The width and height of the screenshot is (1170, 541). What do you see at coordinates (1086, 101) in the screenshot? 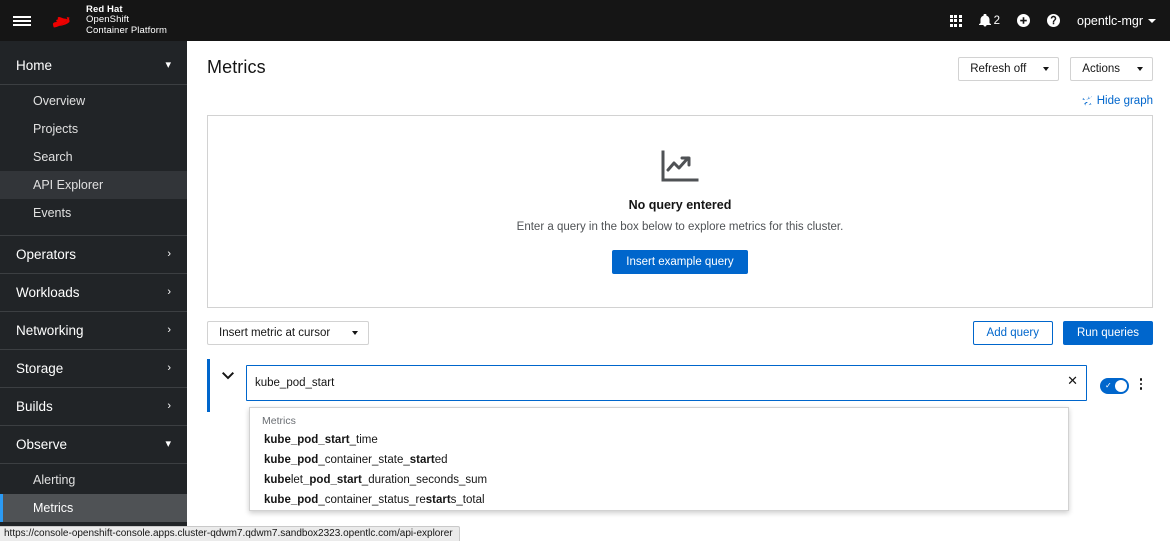
I see `compress-arrows-icon` at bounding box center [1086, 101].